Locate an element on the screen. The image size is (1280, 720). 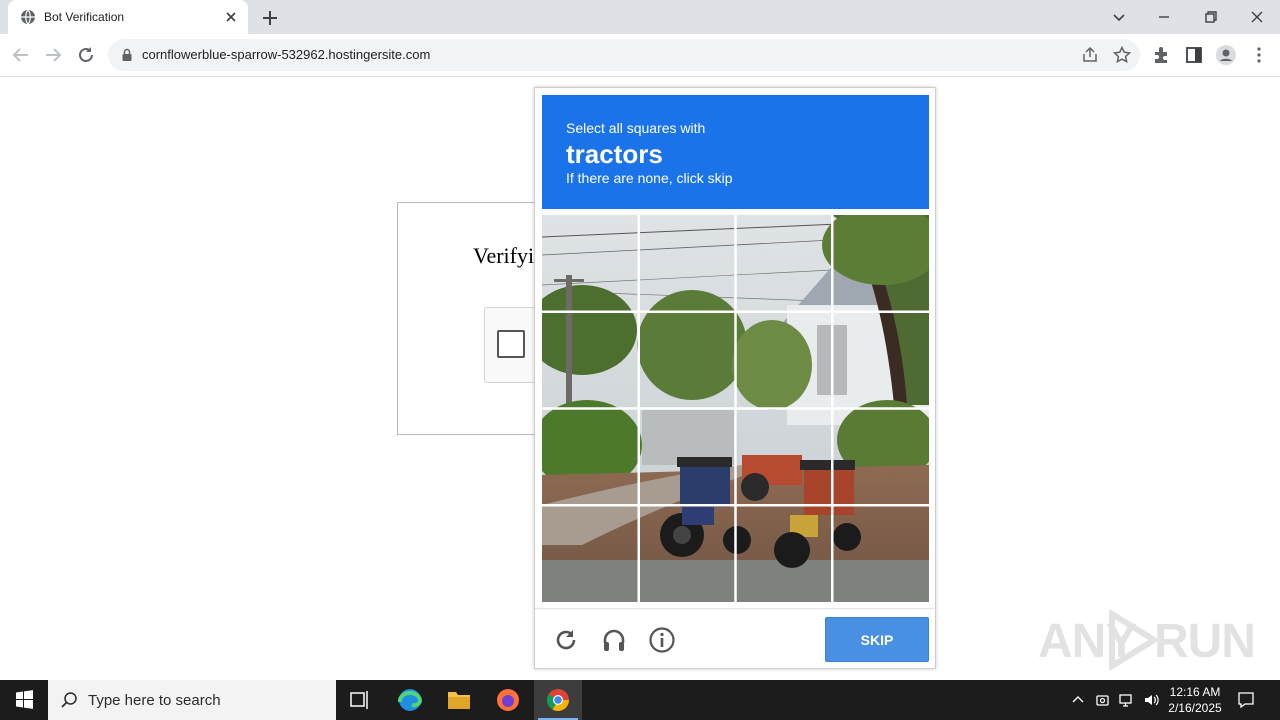
file-explorer-icon is located at coordinates (459, 700).